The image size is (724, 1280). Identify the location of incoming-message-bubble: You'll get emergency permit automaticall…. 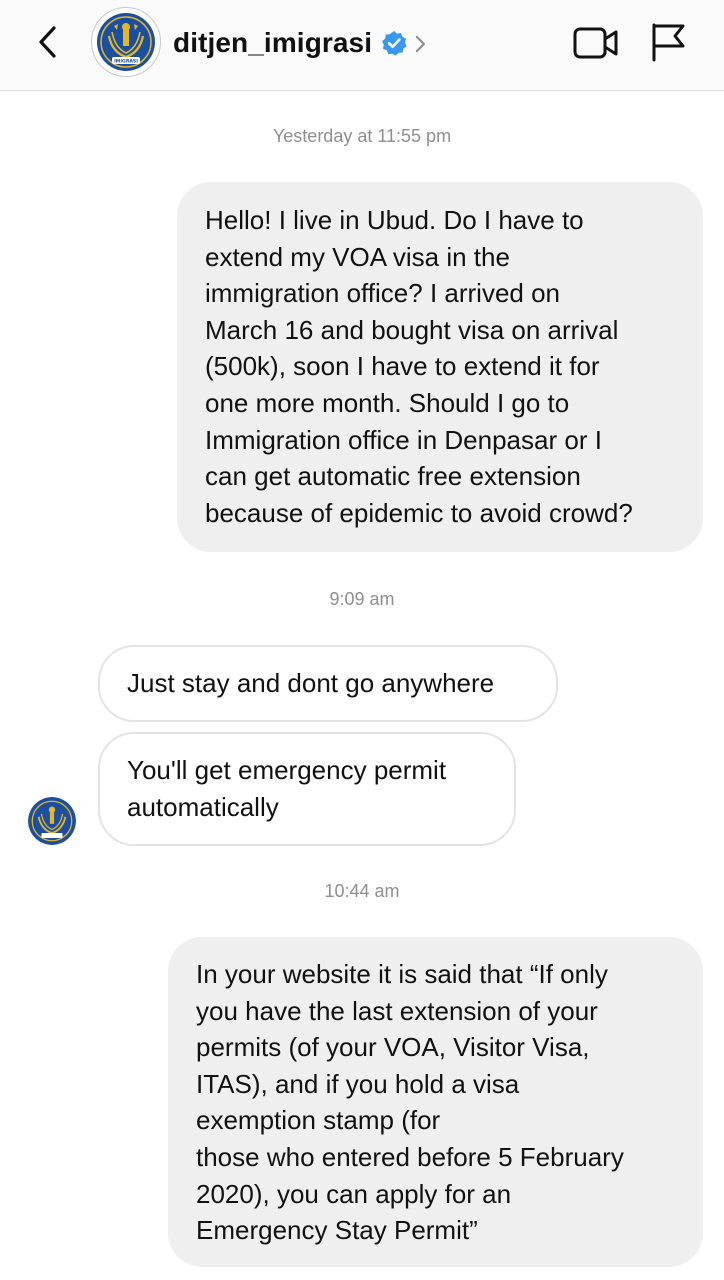
(307, 789).